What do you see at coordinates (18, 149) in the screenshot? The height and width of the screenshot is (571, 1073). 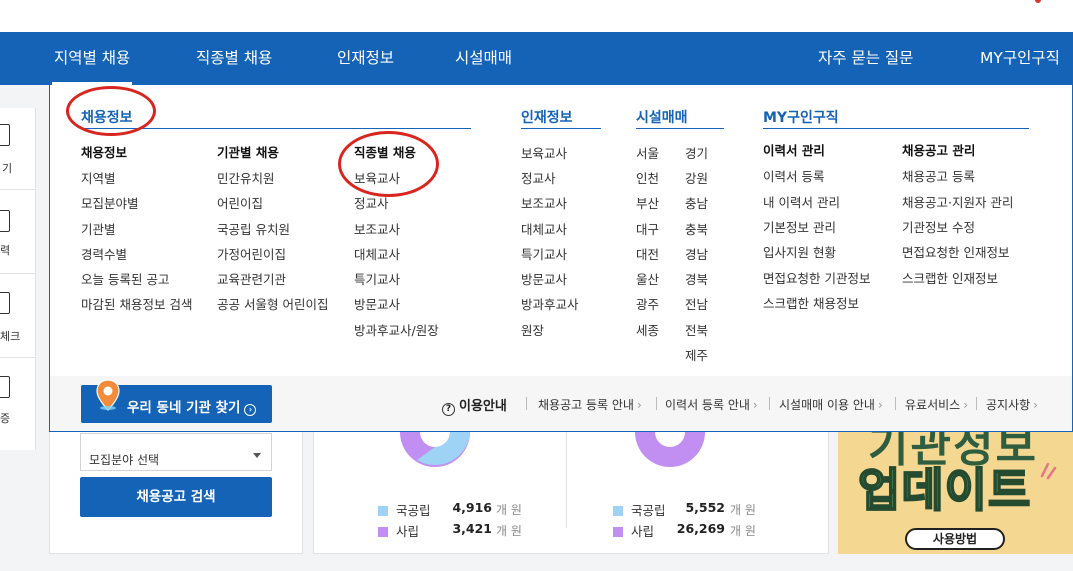 I see `quick-item-1: 기` at bounding box center [18, 149].